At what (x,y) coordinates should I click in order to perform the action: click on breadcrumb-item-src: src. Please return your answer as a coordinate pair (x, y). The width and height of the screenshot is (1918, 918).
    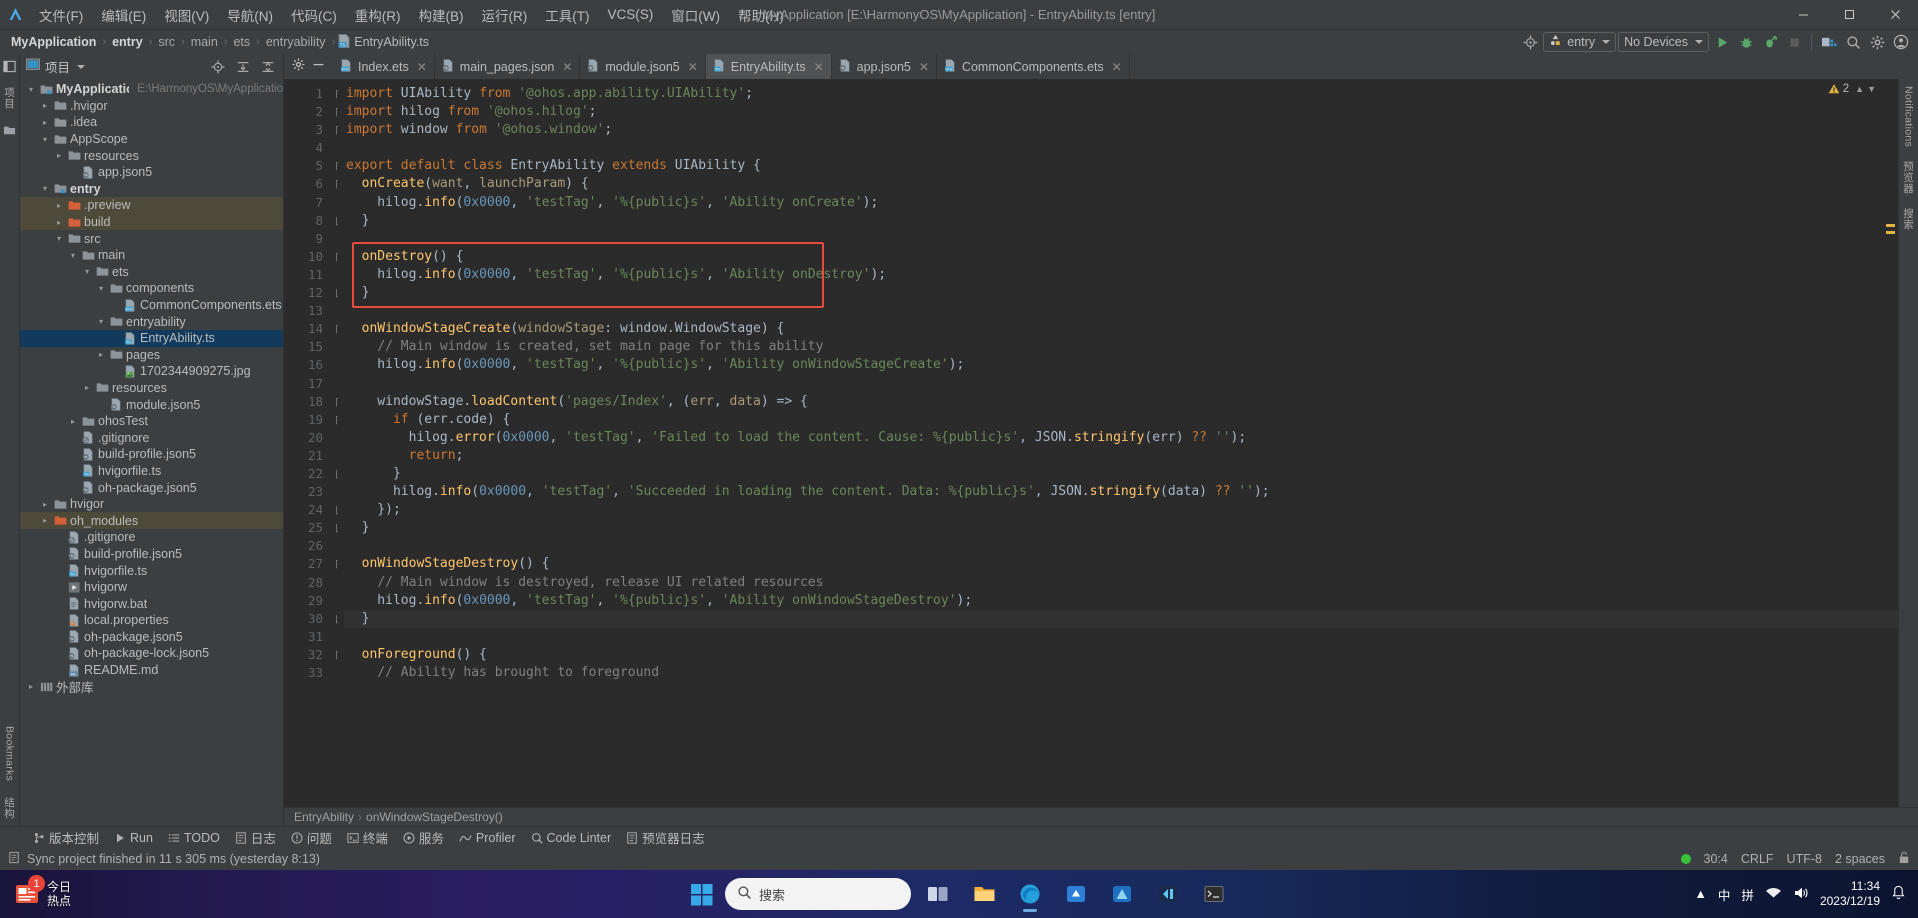
    Looking at the image, I should click on (166, 42).